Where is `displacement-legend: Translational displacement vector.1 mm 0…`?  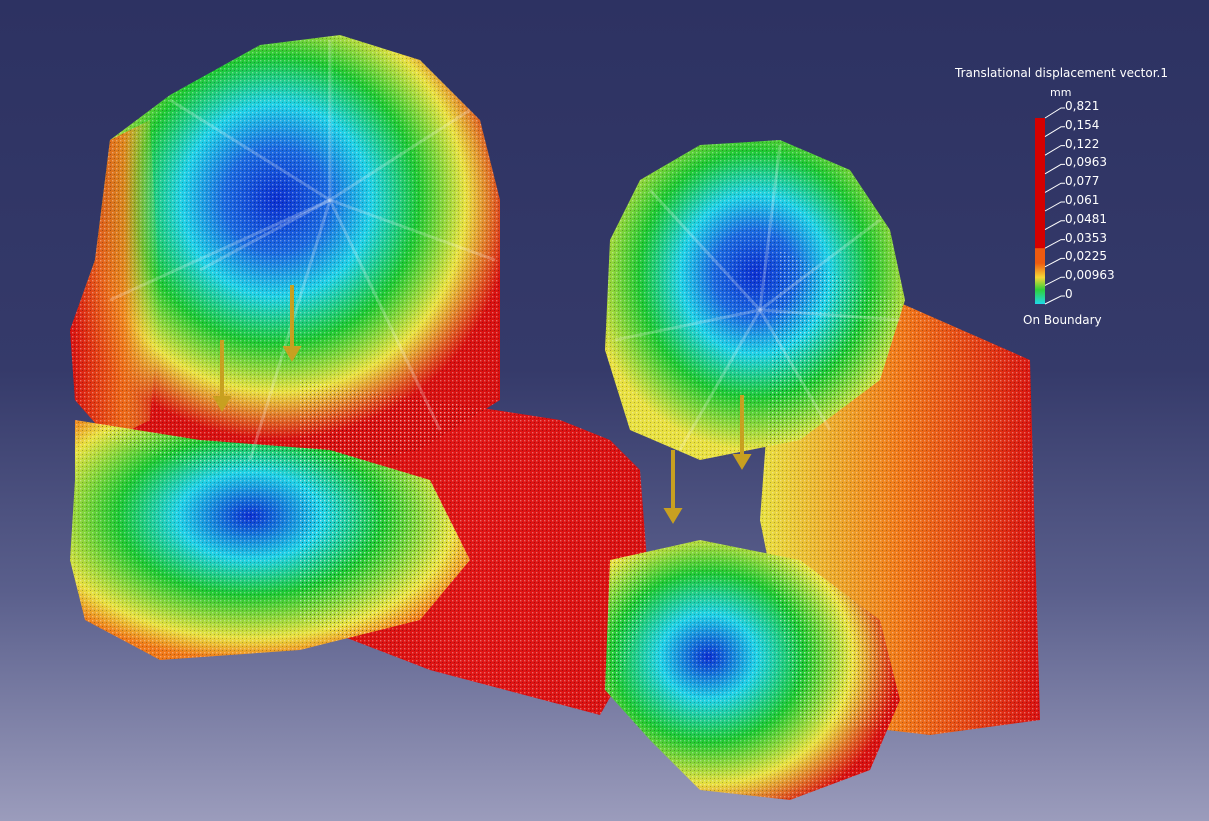 displacement-legend: Translational displacement vector.1 mm 0… is located at coordinates (1080, 201).